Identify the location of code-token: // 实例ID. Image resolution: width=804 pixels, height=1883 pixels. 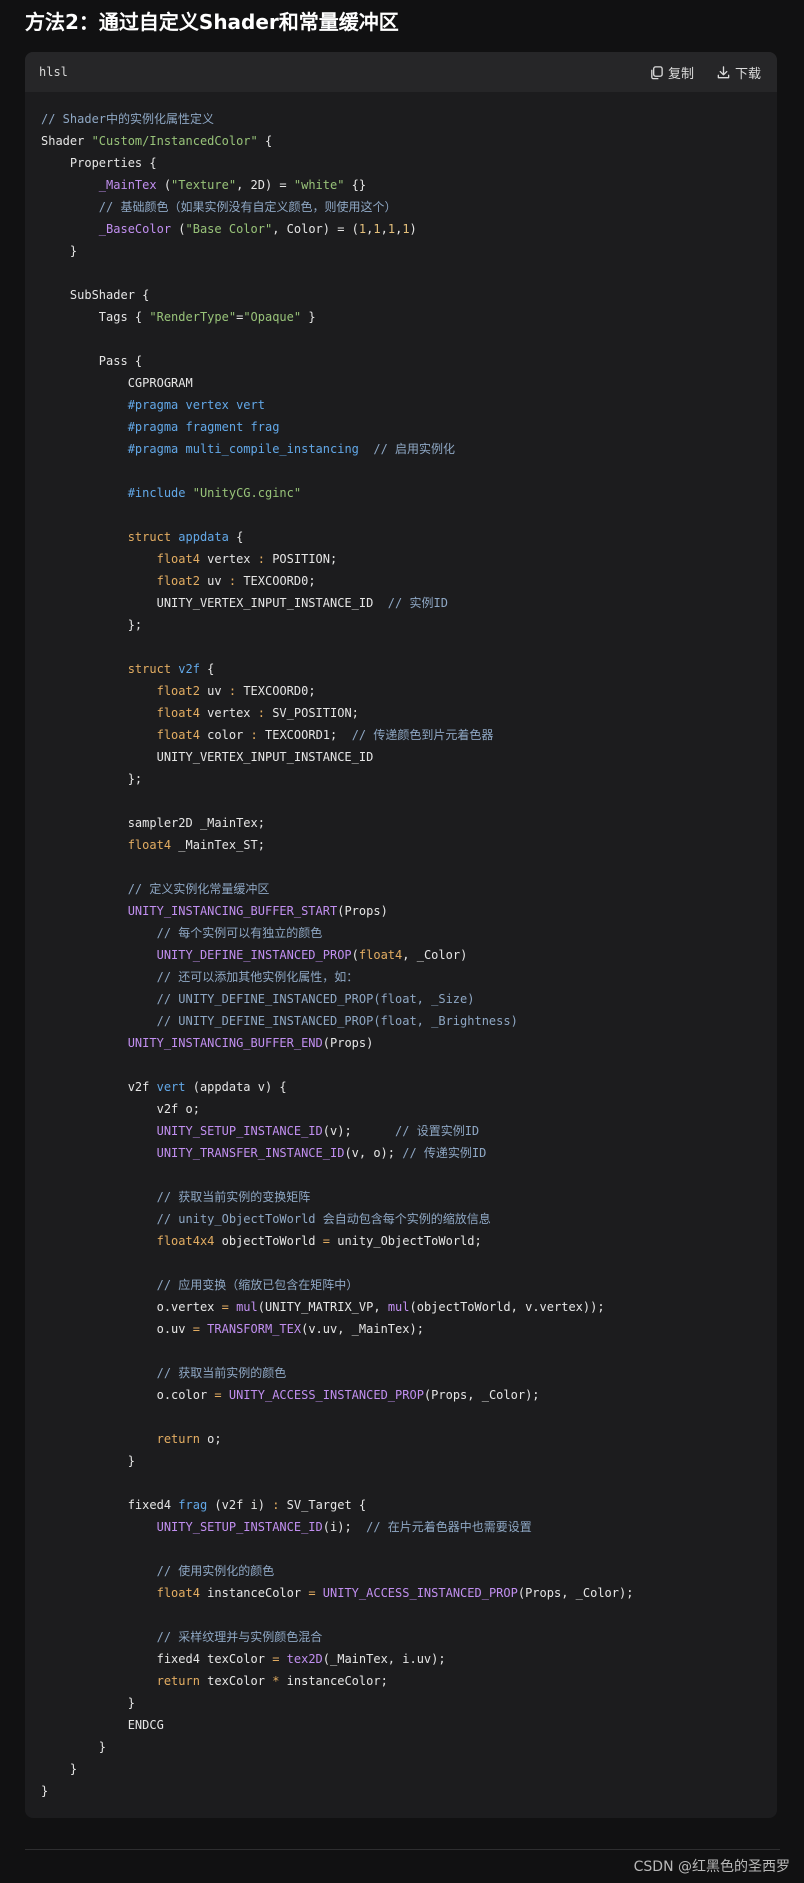
(410, 603).